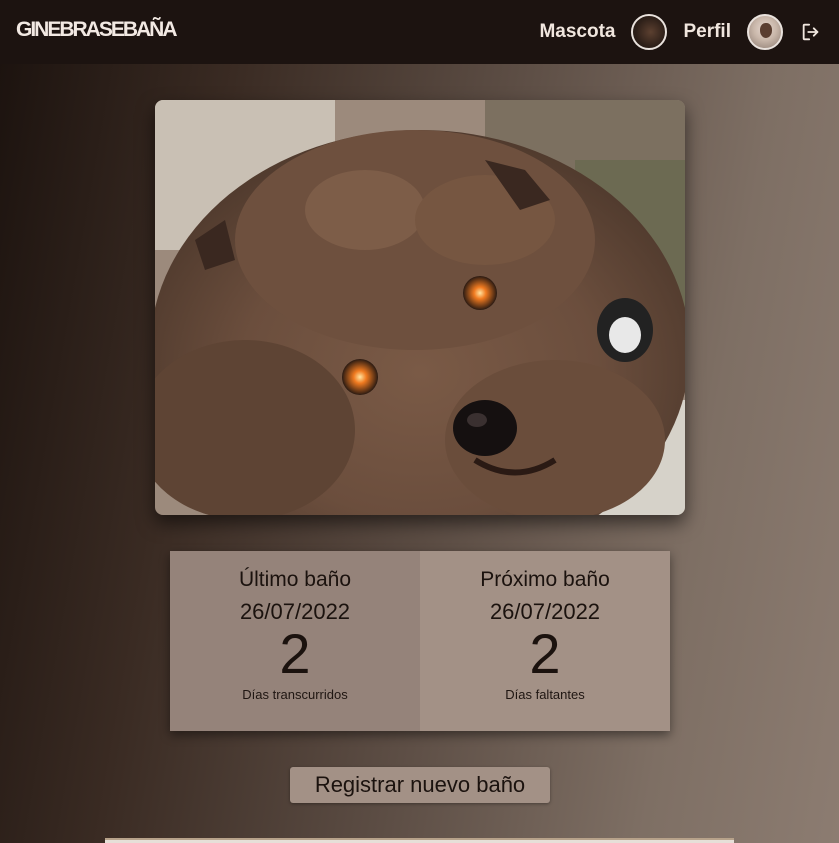 Image resolution: width=839 pixels, height=843 pixels. Describe the element at coordinates (681, 32) in the screenshot. I see `nav-right-group: Mascota Perfil` at that location.